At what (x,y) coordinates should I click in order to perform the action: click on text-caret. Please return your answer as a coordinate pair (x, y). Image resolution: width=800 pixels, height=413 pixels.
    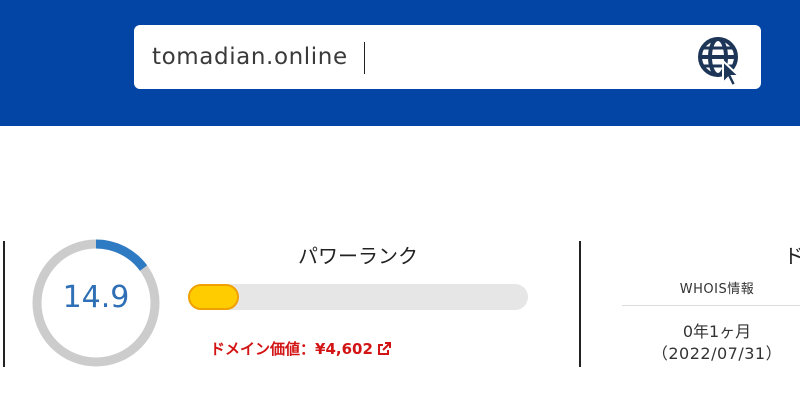
    Looking at the image, I should click on (364, 58).